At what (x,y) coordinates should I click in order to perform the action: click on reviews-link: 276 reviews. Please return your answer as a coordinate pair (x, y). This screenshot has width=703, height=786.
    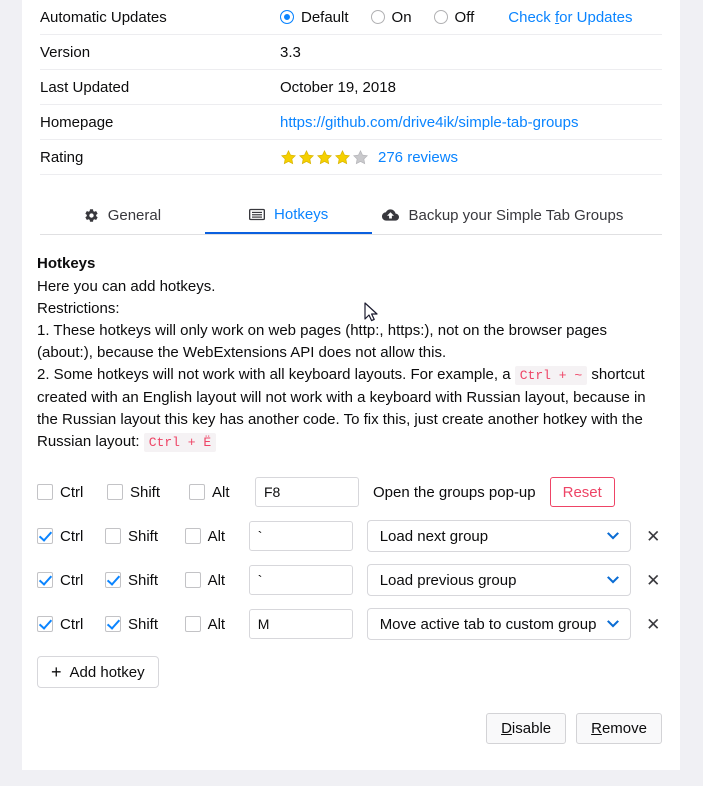
    Looking at the image, I should click on (418, 157).